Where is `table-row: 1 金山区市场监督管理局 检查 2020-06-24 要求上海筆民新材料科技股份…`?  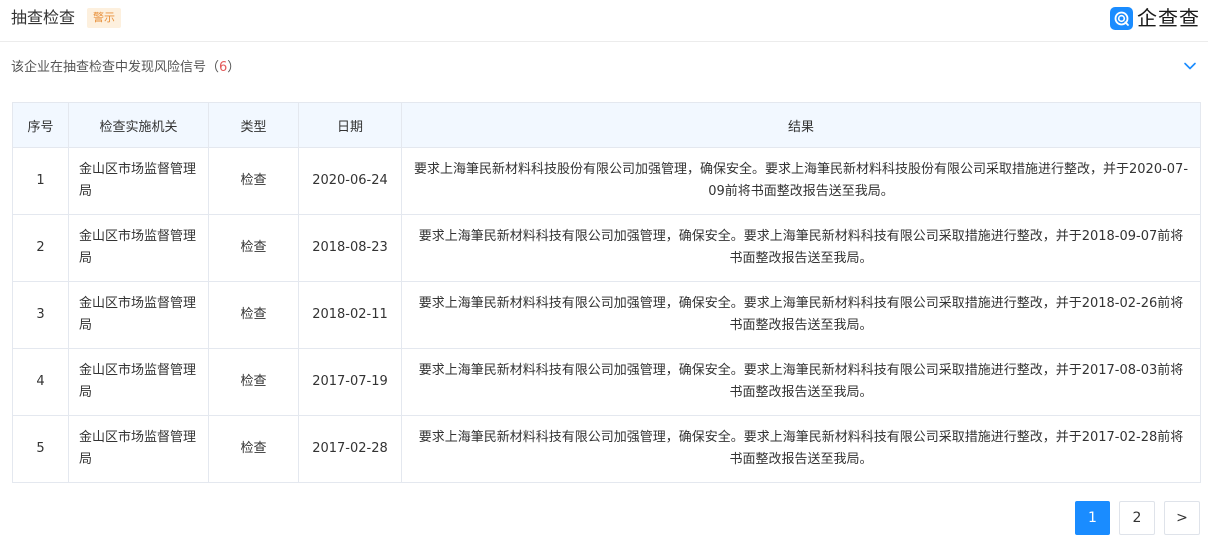 table-row: 1 金山区市场监督管理局 检查 2020-06-24 要求上海筆民新材料科技股份… is located at coordinates (606, 181).